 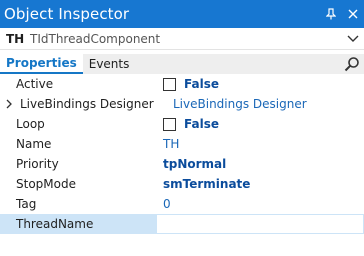 I want to click on component-name: TH, so click(x=15, y=38).